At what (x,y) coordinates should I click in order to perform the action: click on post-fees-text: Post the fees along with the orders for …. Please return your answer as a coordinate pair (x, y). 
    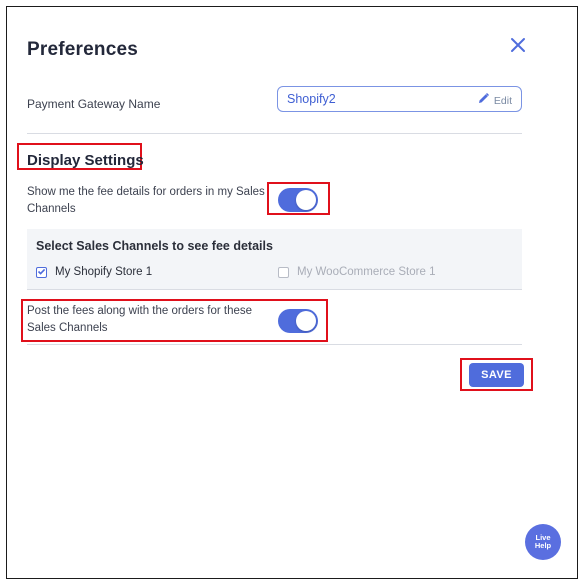
    Looking at the image, I should click on (140, 319).